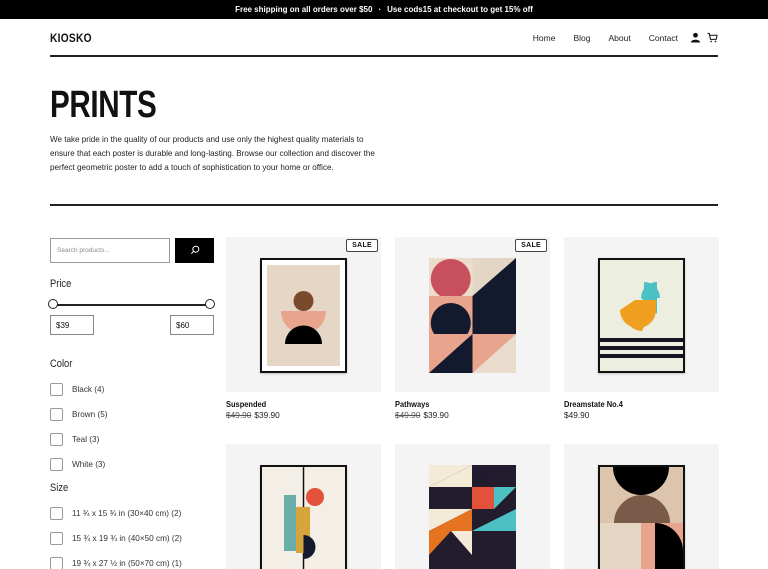 This screenshot has height=569, width=768. Describe the element at coordinates (53, 304) in the screenshot. I see `price-slider-min-handle` at that location.